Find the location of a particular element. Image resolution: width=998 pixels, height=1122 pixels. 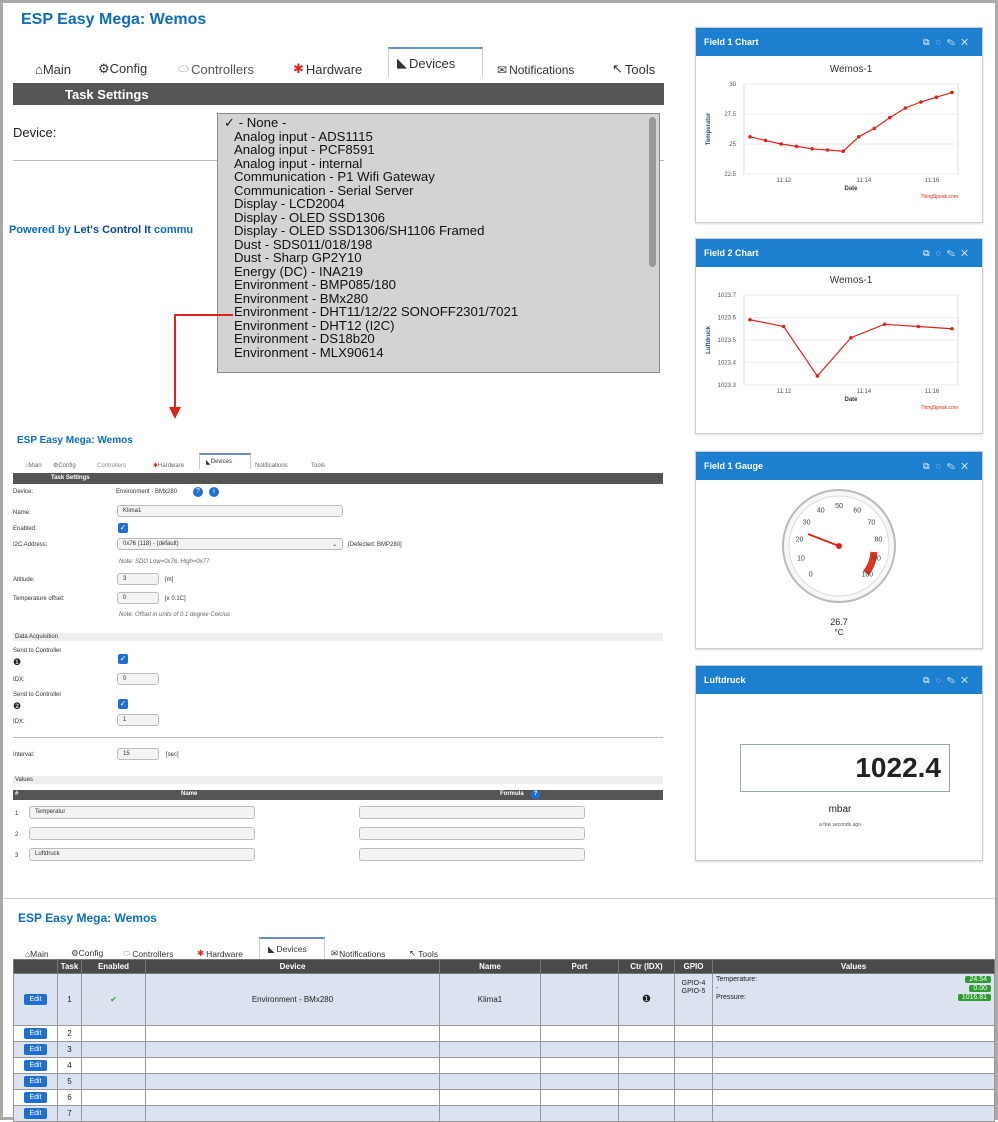

dropdown-option: Analog input - ADS1115 is located at coordinates (446, 136).